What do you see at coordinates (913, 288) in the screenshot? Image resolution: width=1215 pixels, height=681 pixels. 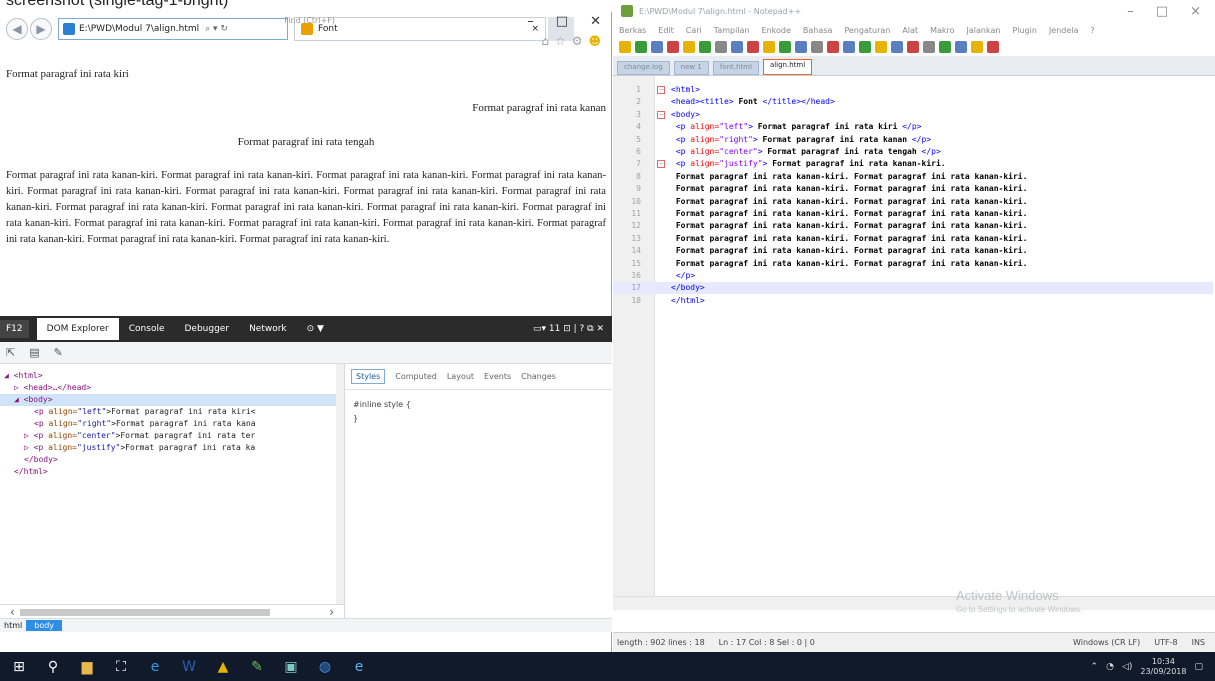 I see `code-line: 17 </body>` at bounding box center [913, 288].